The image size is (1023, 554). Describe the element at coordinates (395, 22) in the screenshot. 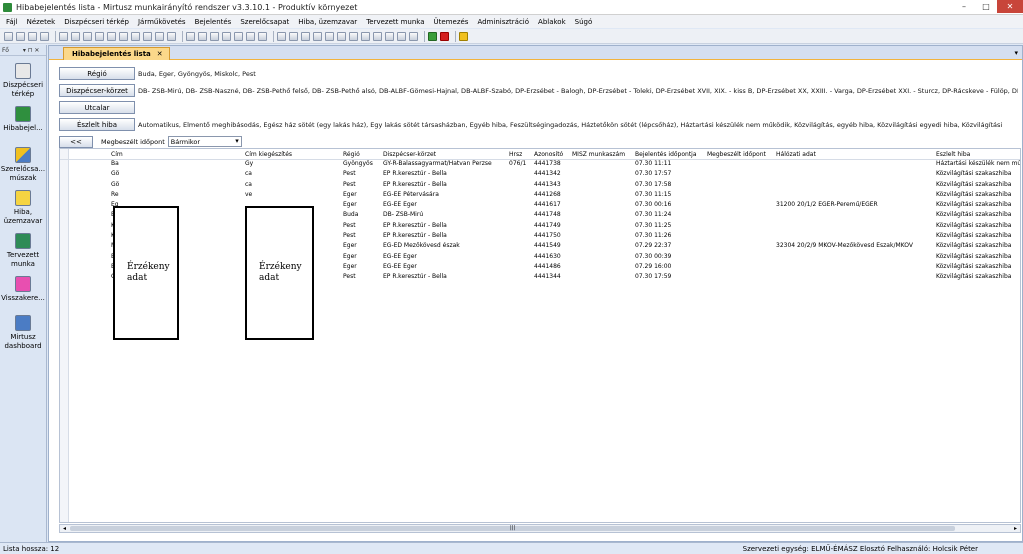

I see `menu-planned-work: Tervezett munka` at that location.